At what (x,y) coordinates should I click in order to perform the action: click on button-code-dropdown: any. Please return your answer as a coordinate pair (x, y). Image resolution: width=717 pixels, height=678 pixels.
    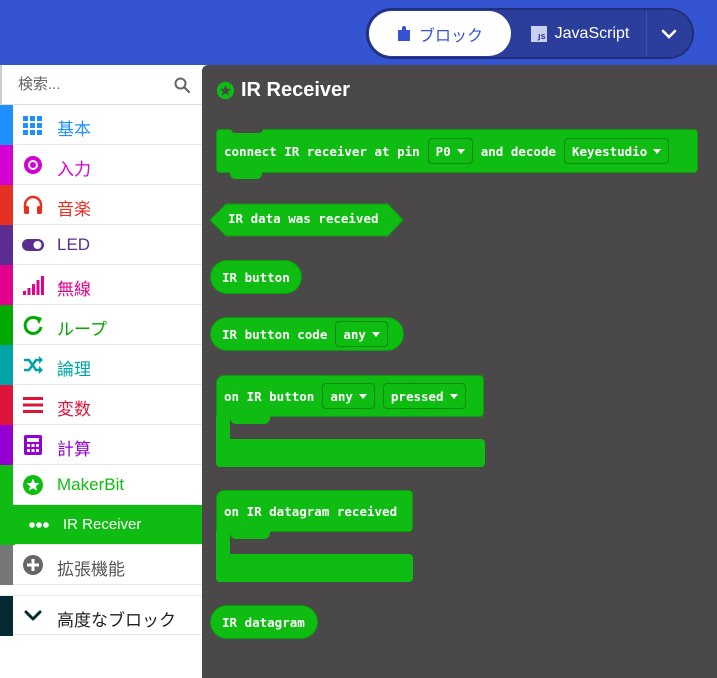
    Looking at the image, I should click on (361, 334).